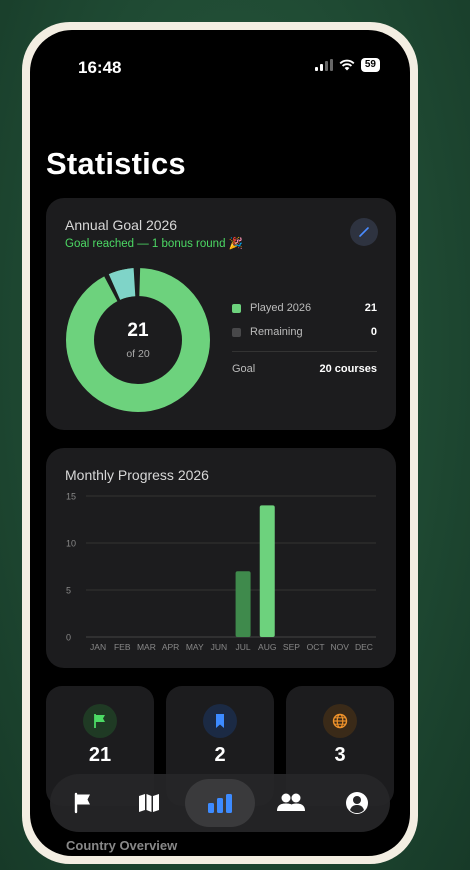 Image resolution: width=470 pixels, height=870 pixels. What do you see at coordinates (220, 755) in the screenshot?
I see `bookmarked-value: 2` at bounding box center [220, 755].